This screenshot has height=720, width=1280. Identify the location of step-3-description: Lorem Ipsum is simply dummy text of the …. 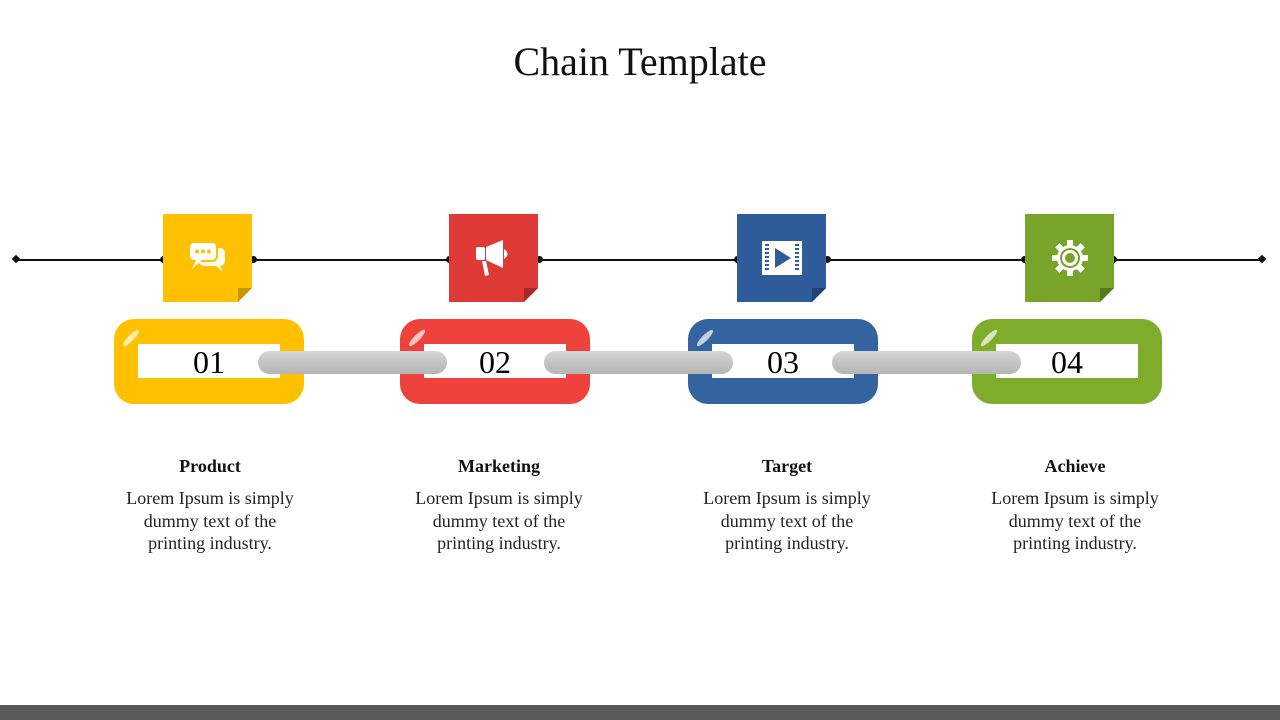
(787, 520).